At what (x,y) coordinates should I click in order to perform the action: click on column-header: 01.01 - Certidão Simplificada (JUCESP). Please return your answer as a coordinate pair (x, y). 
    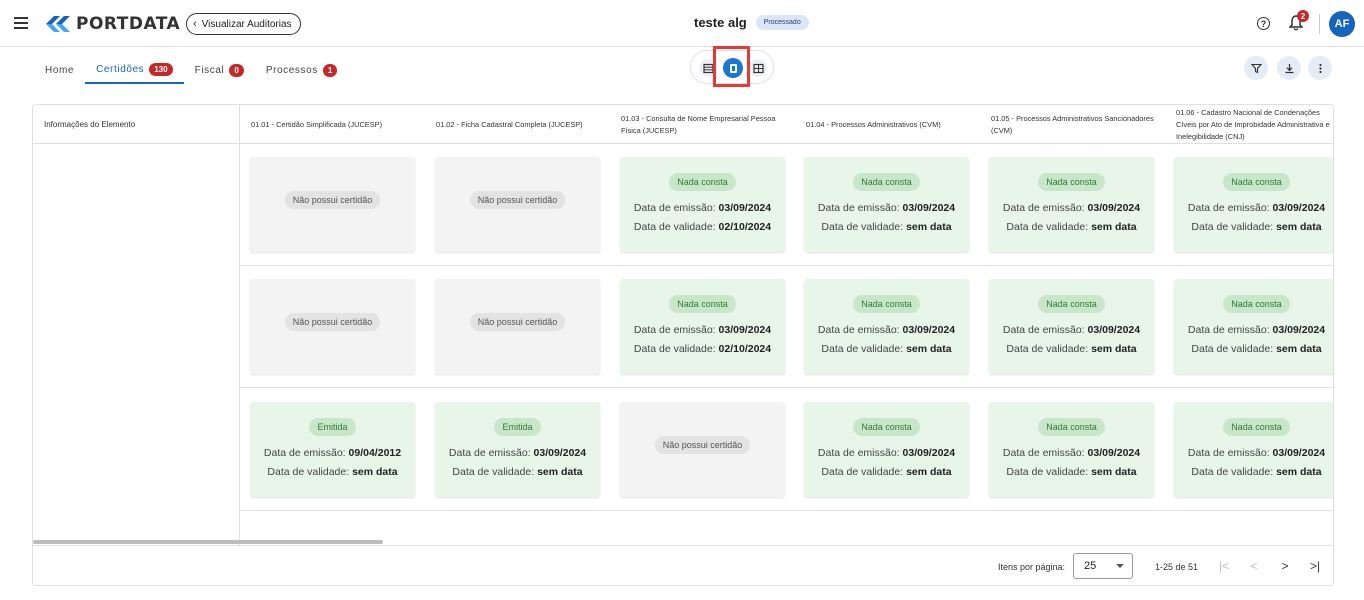
    Looking at the image, I should click on (317, 124).